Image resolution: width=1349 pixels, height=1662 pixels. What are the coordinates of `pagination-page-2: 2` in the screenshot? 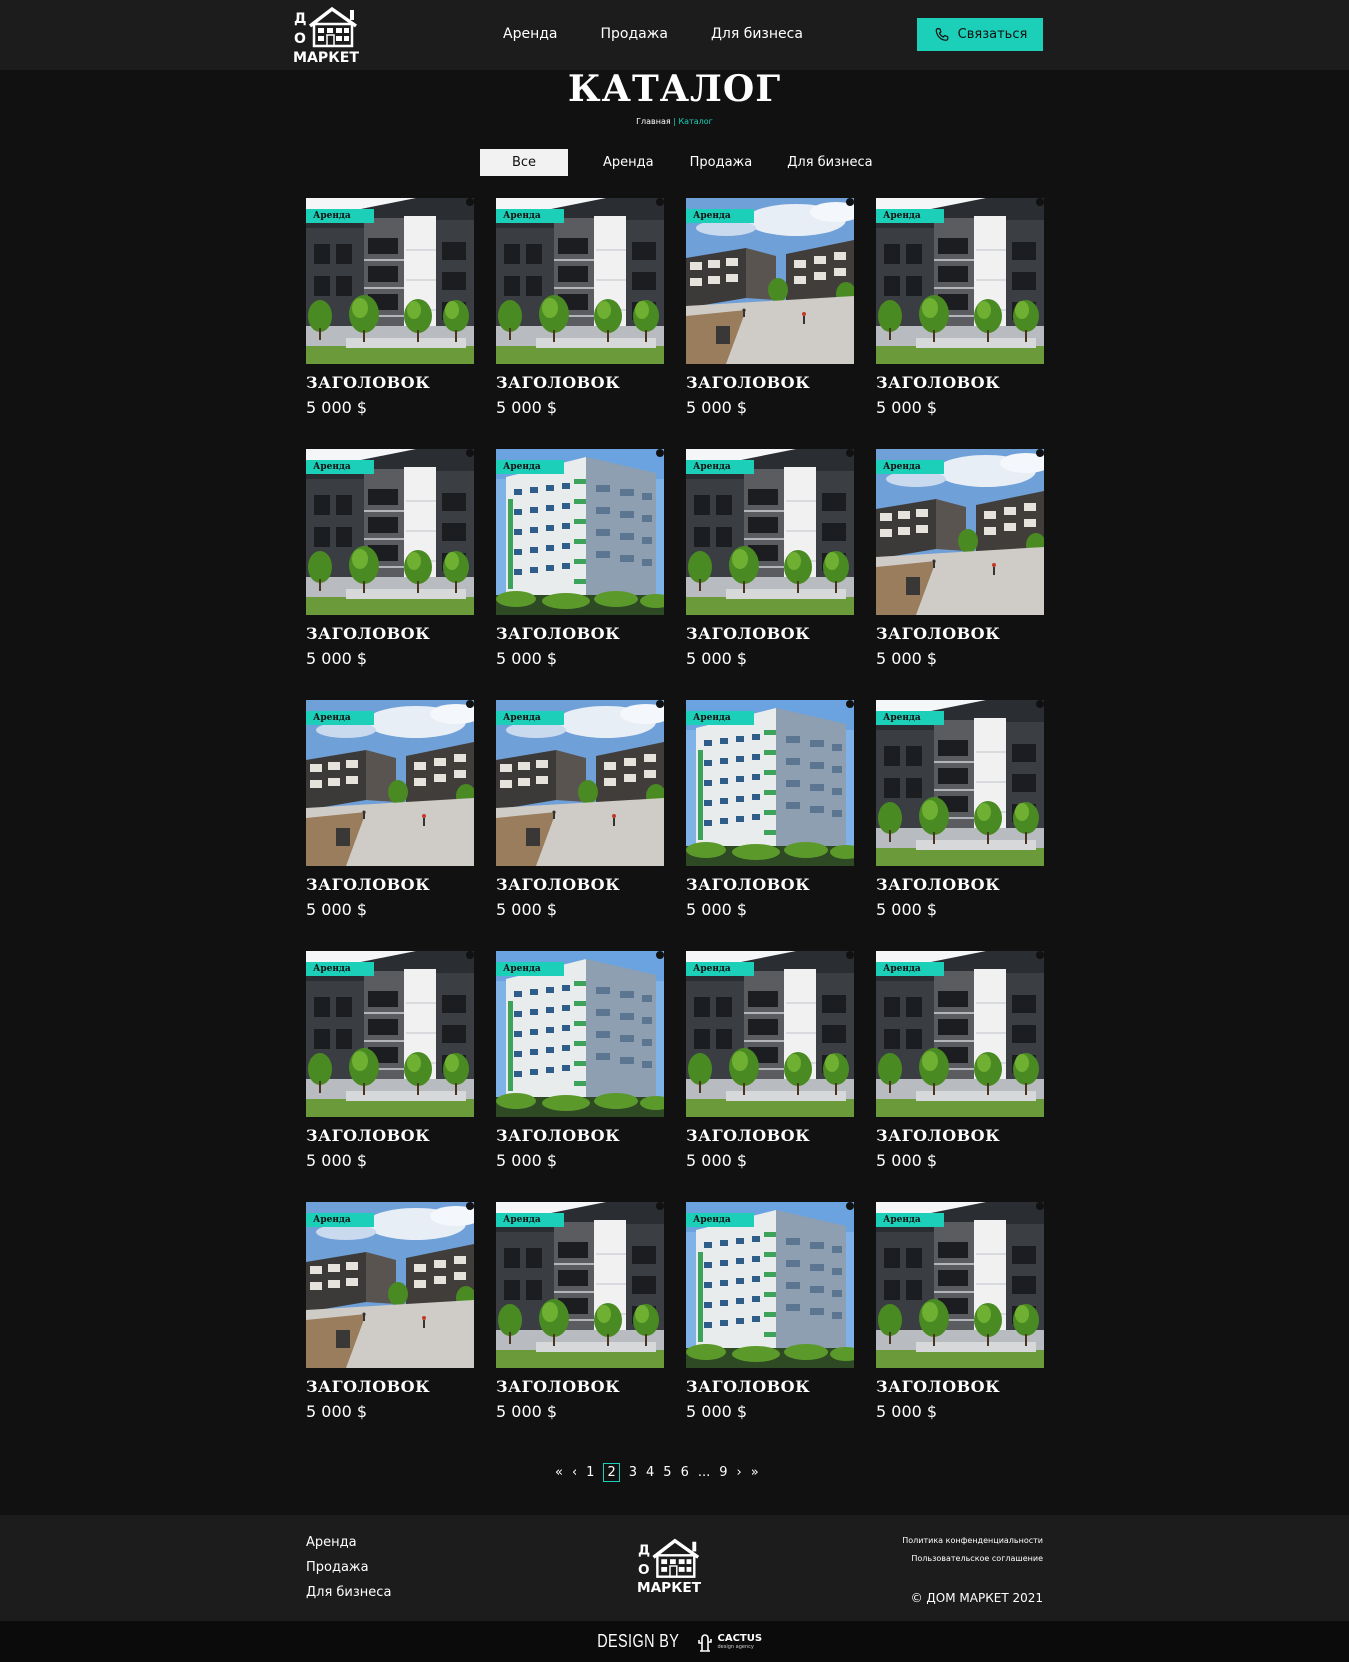 It's located at (611, 1472).